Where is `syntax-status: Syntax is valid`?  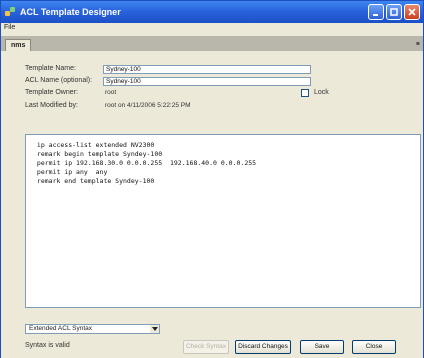
syntax-status: Syntax is valid is located at coordinates (47, 345).